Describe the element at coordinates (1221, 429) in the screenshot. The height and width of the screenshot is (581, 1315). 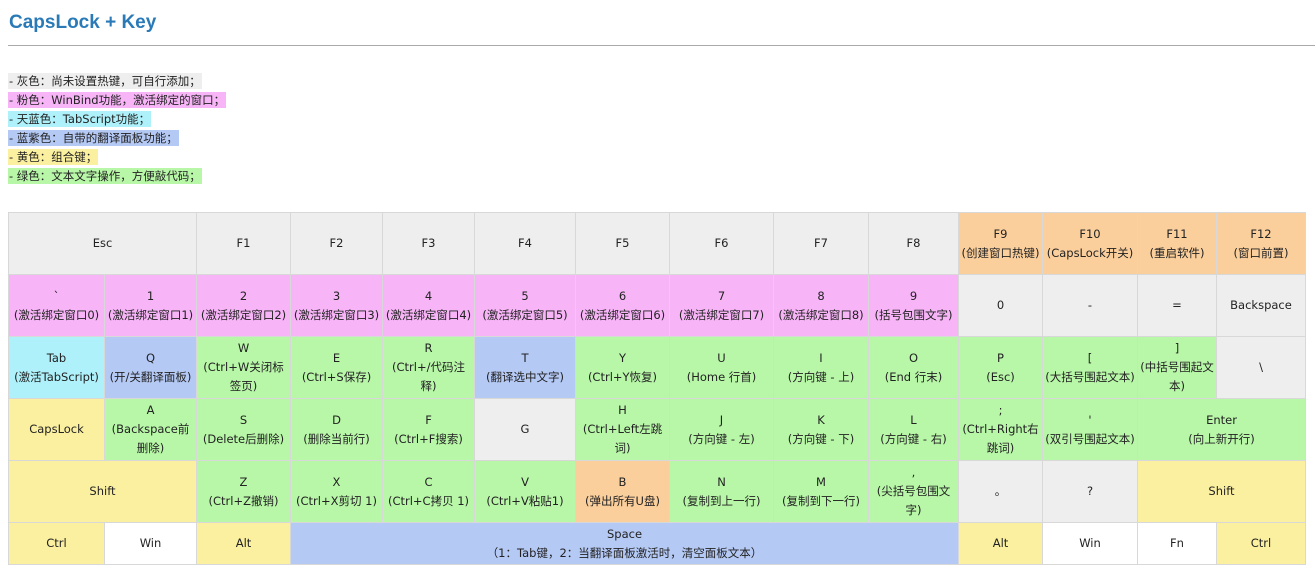
I see `key-enter: Enter (向上新开行)` at that location.